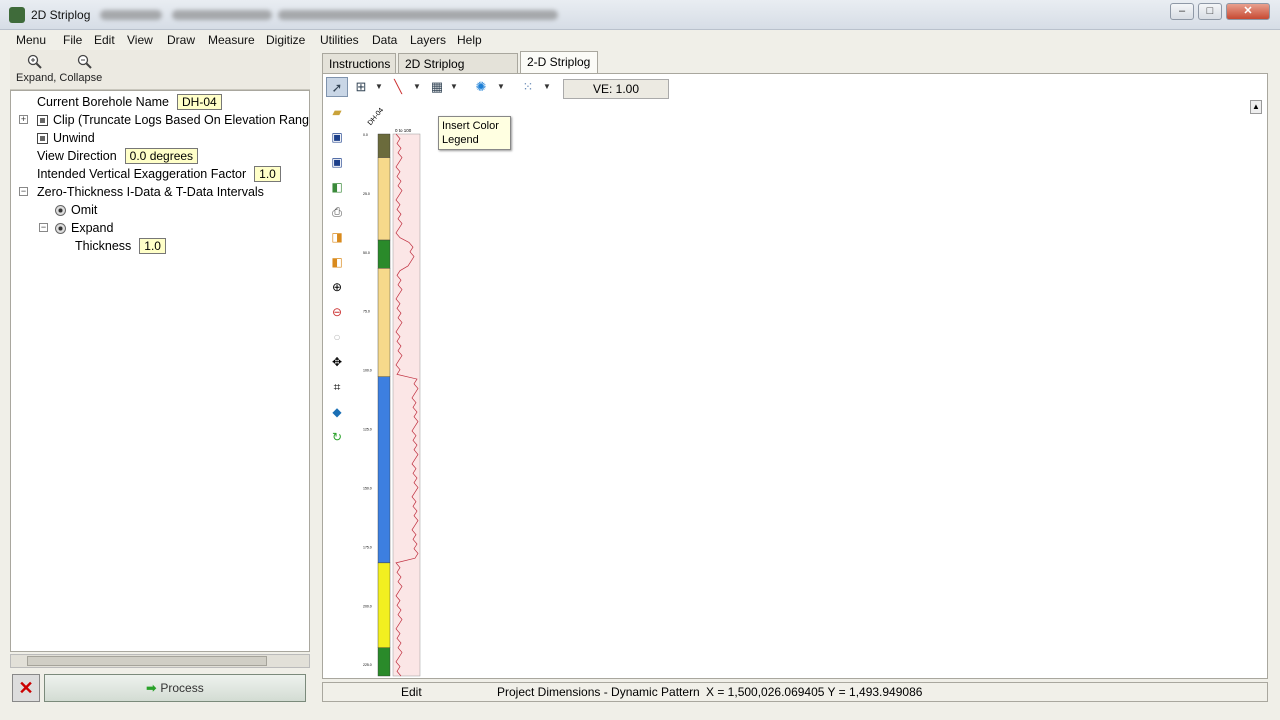 The height and width of the screenshot is (720, 1280). I want to click on expand-option-label: Expand, so click(92, 228).